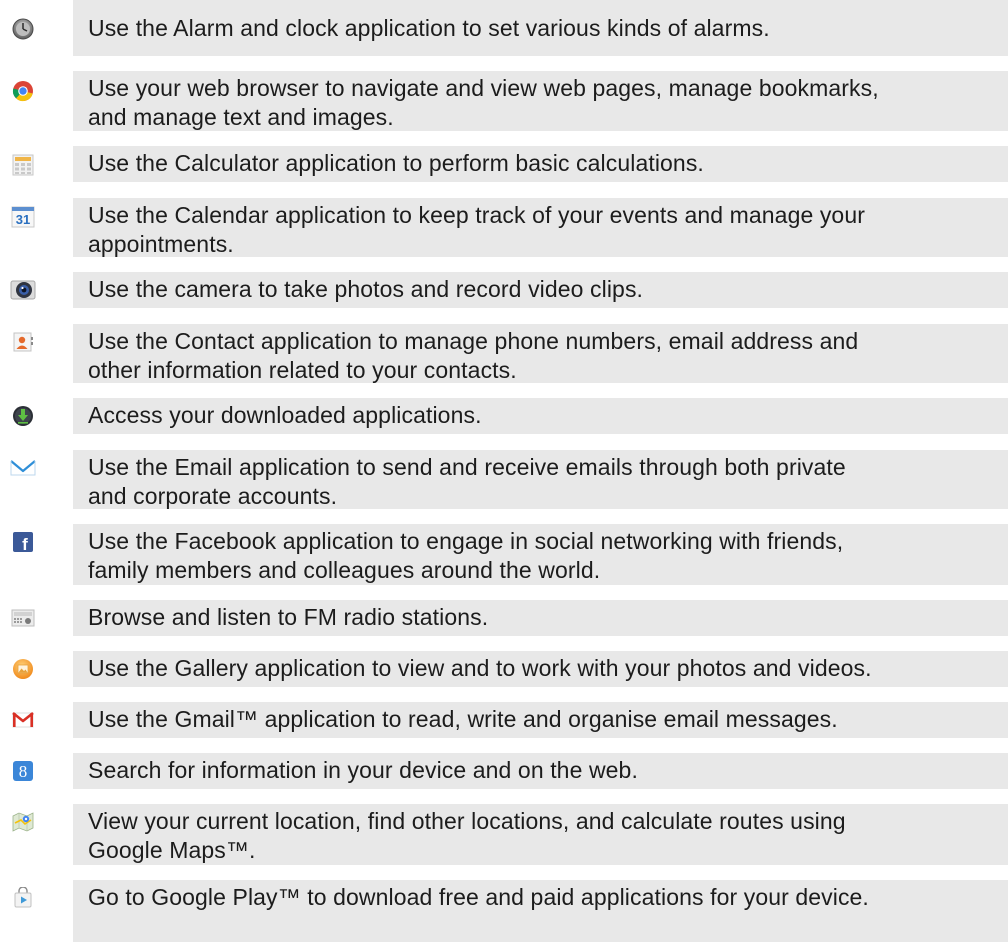  I want to click on clock-icon, so click(23, 29).